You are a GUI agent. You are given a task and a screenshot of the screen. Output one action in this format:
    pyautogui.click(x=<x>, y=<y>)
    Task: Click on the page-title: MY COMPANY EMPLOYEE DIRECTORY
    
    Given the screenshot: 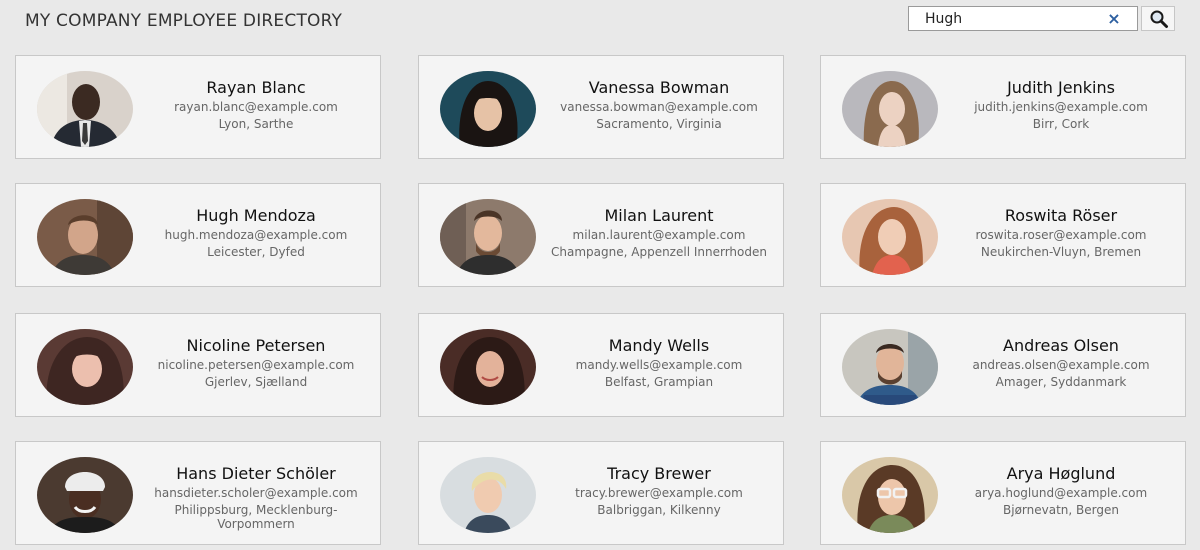 What is the action you would take?
    pyautogui.click(x=184, y=21)
    